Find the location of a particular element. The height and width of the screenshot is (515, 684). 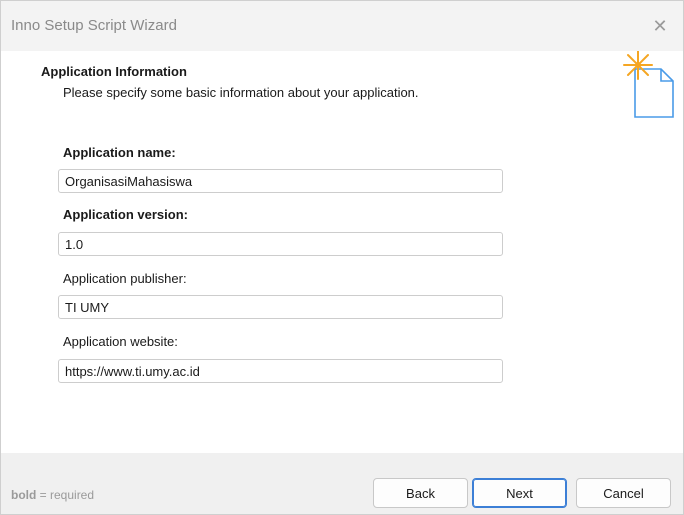

app-version-input is located at coordinates (280, 244).